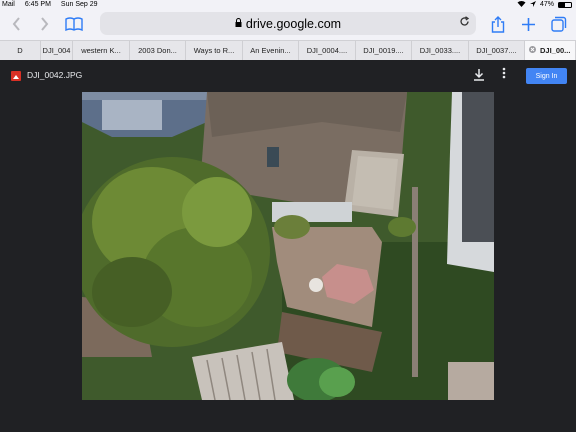 This screenshot has width=576, height=432. I want to click on close-icon, so click(532, 50).